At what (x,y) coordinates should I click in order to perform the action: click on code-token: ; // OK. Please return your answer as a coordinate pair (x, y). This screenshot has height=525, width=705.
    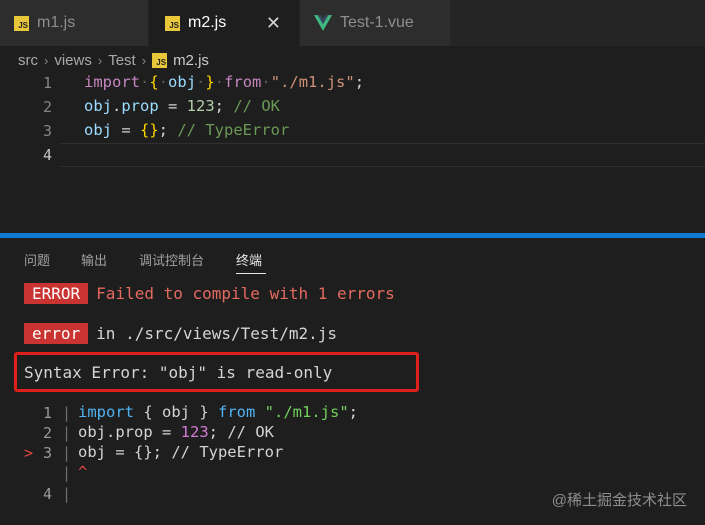
    Looking at the image, I should click on (241, 432).